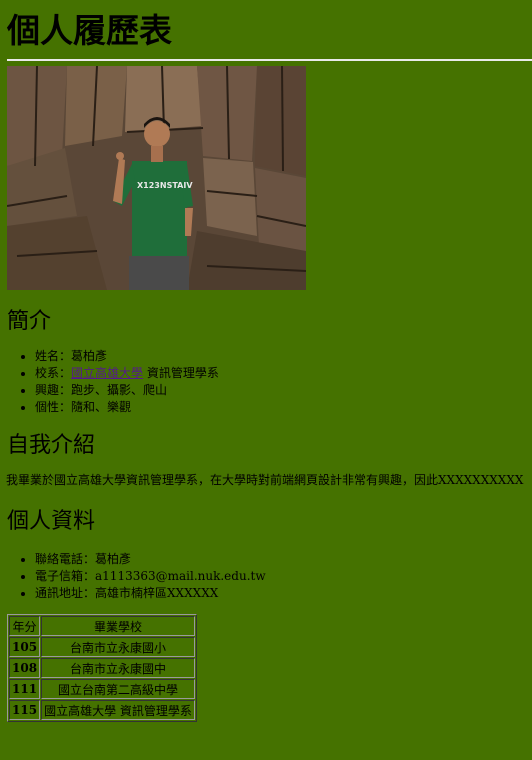  What do you see at coordinates (107, 373) in the screenshot?
I see `school-link: 國立高雄大學` at bounding box center [107, 373].